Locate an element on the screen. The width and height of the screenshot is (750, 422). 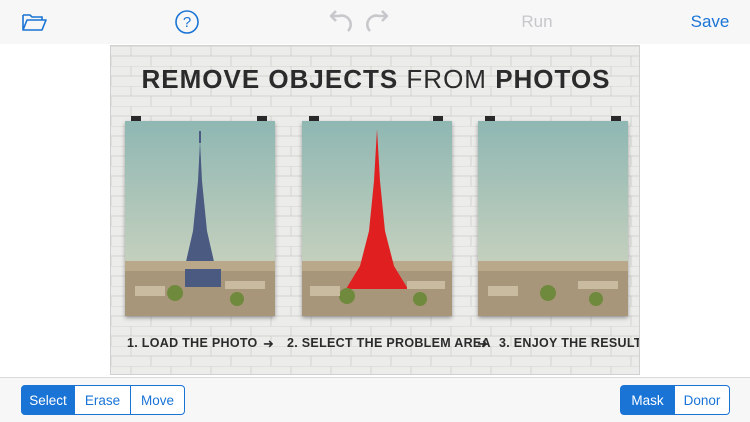
poster-result is located at coordinates (553, 218).